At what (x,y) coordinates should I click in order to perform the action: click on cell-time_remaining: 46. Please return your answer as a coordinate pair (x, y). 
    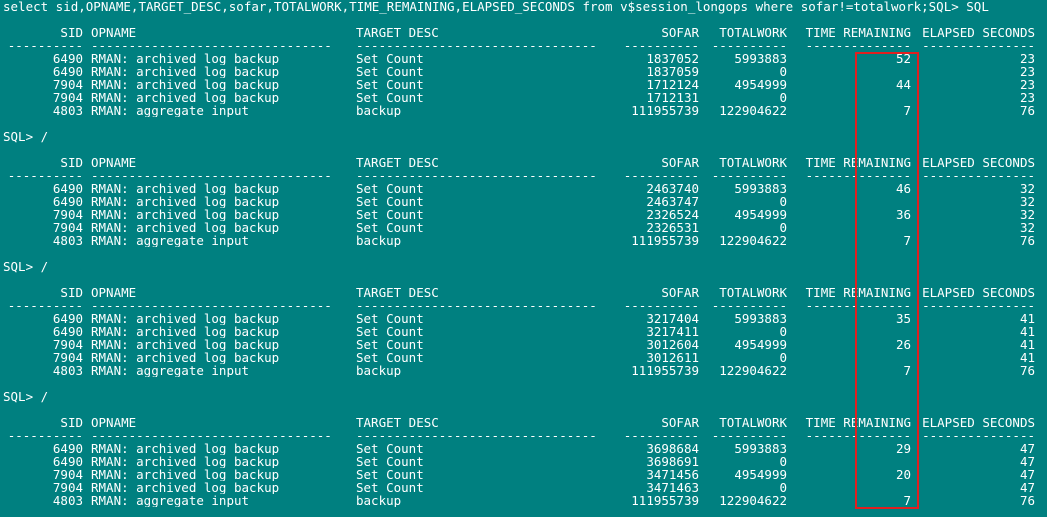
    Looking at the image, I should click on (903, 188).